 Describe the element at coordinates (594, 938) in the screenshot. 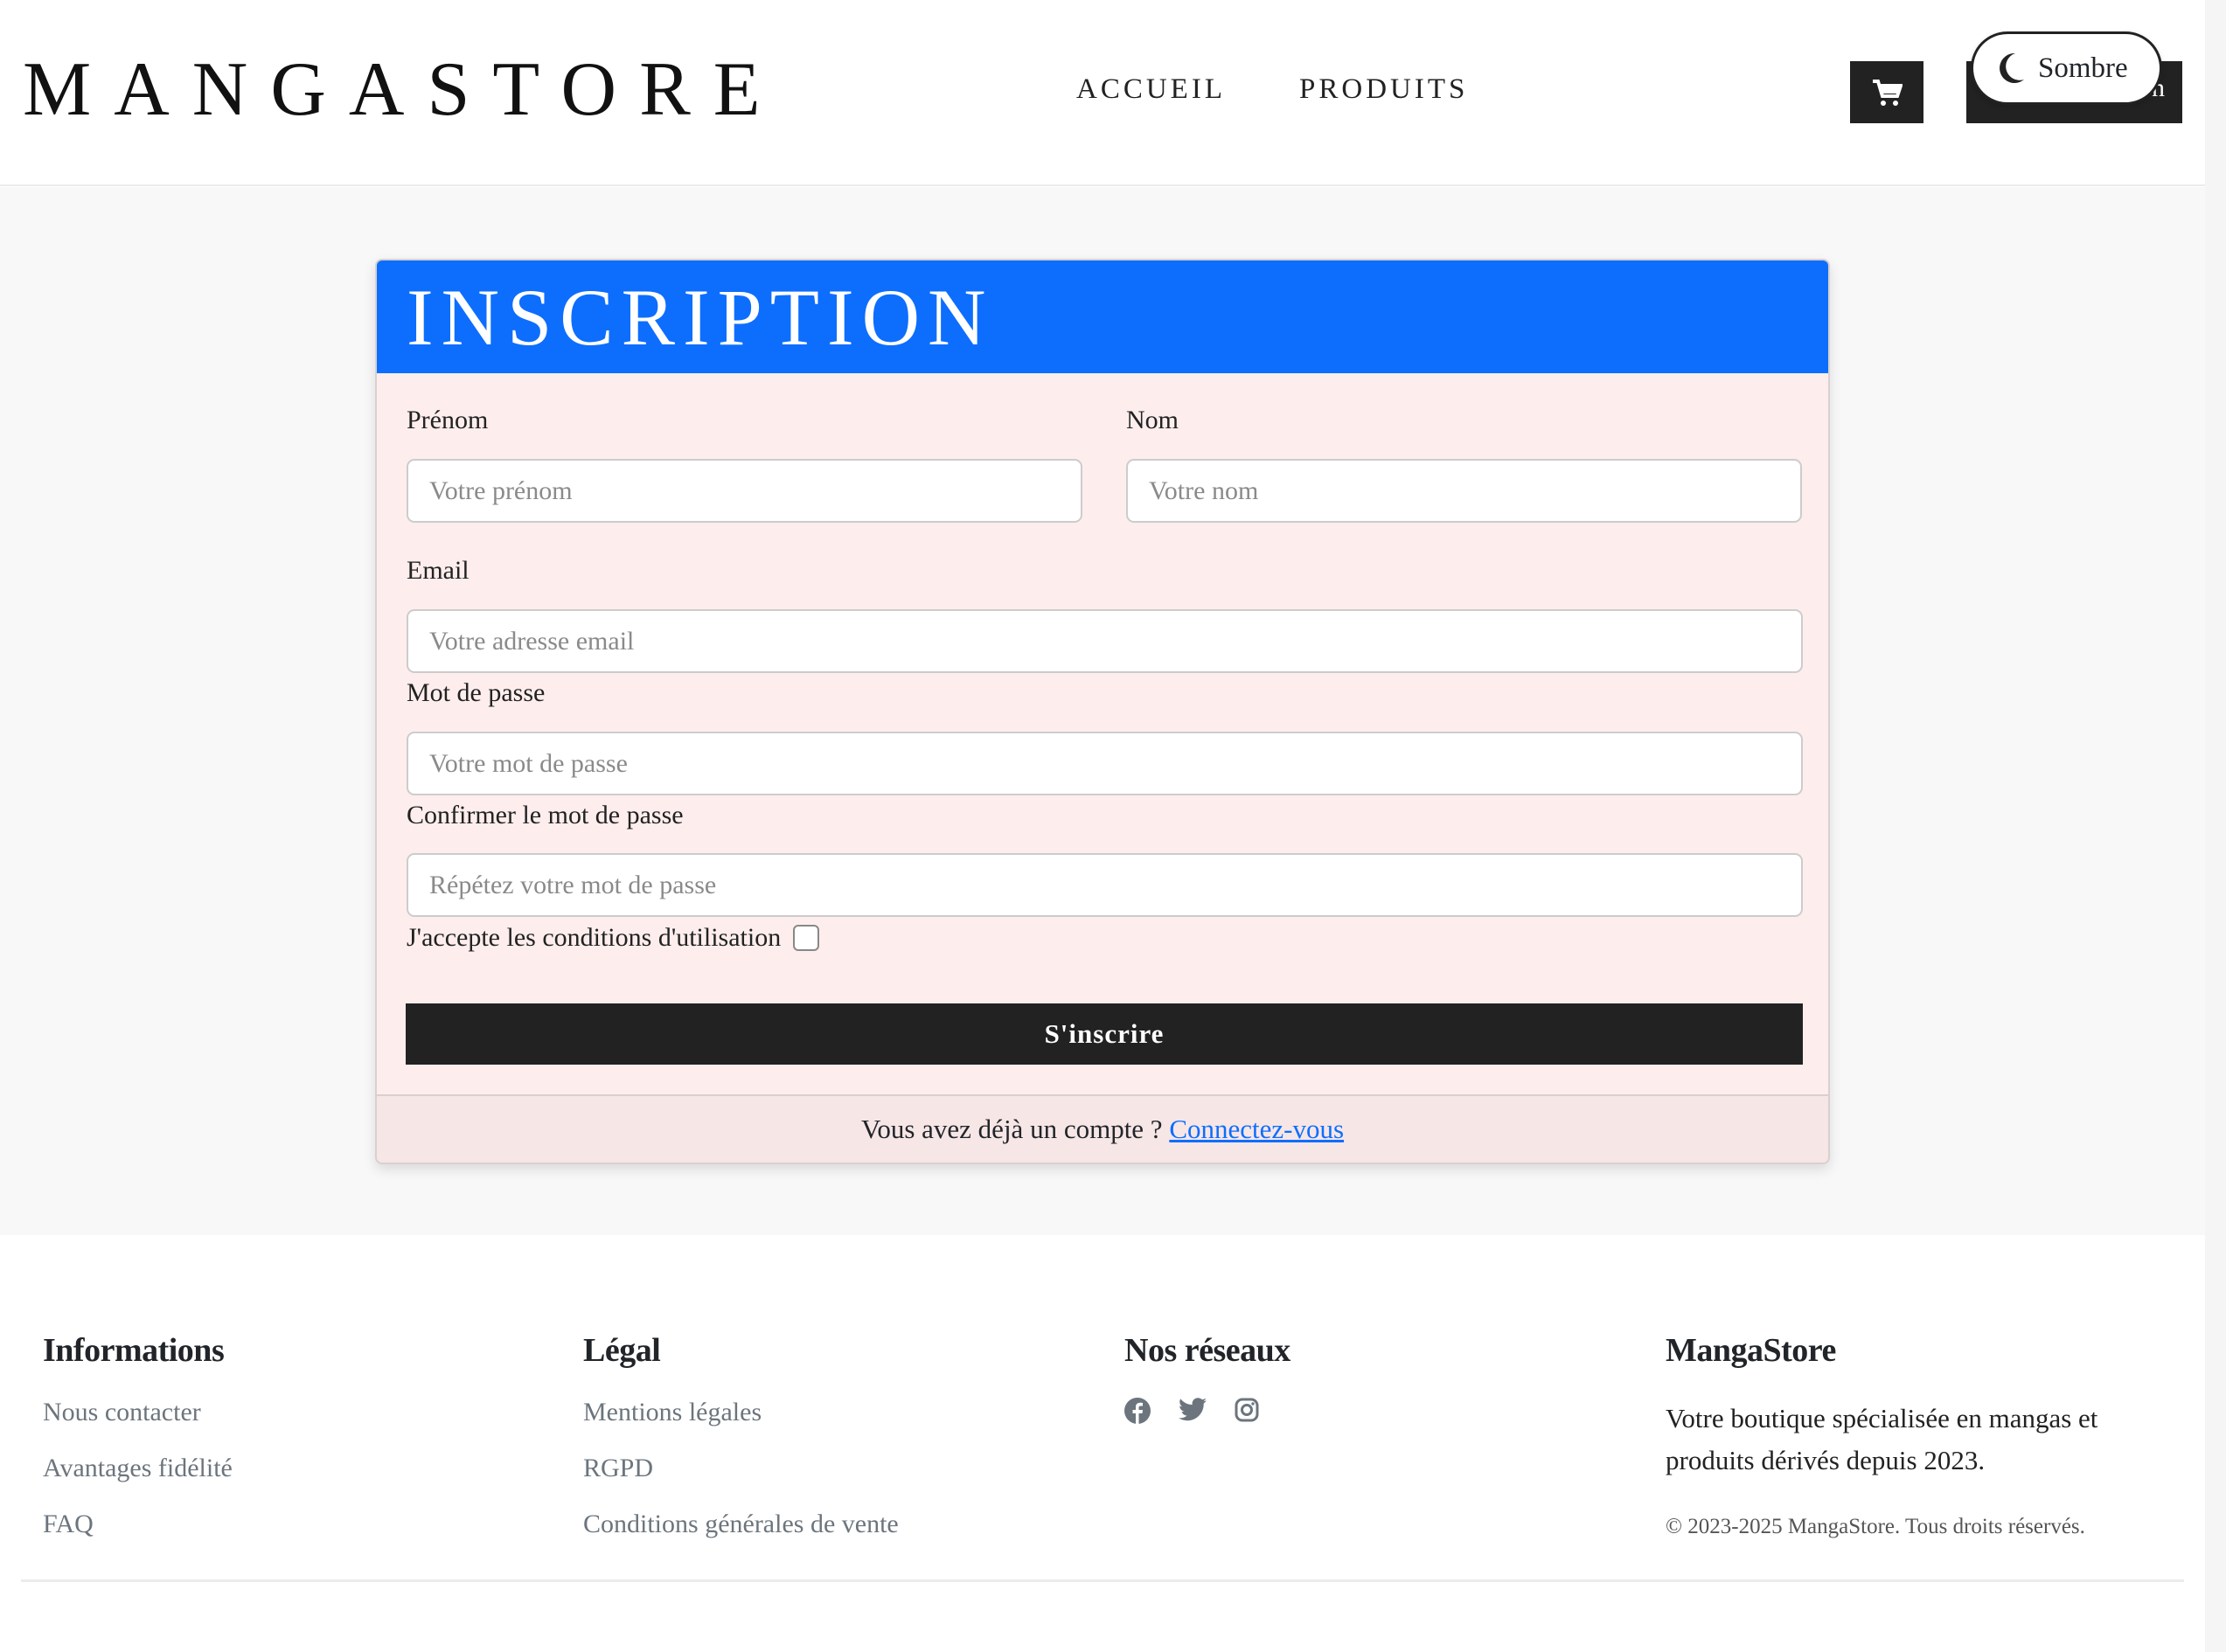

I see `terms-label: J'accepte les conditions d'utilisation` at that location.